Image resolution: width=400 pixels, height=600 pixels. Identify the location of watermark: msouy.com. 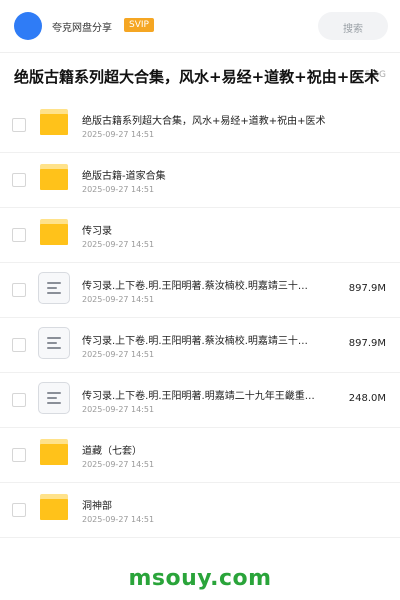
(200, 578).